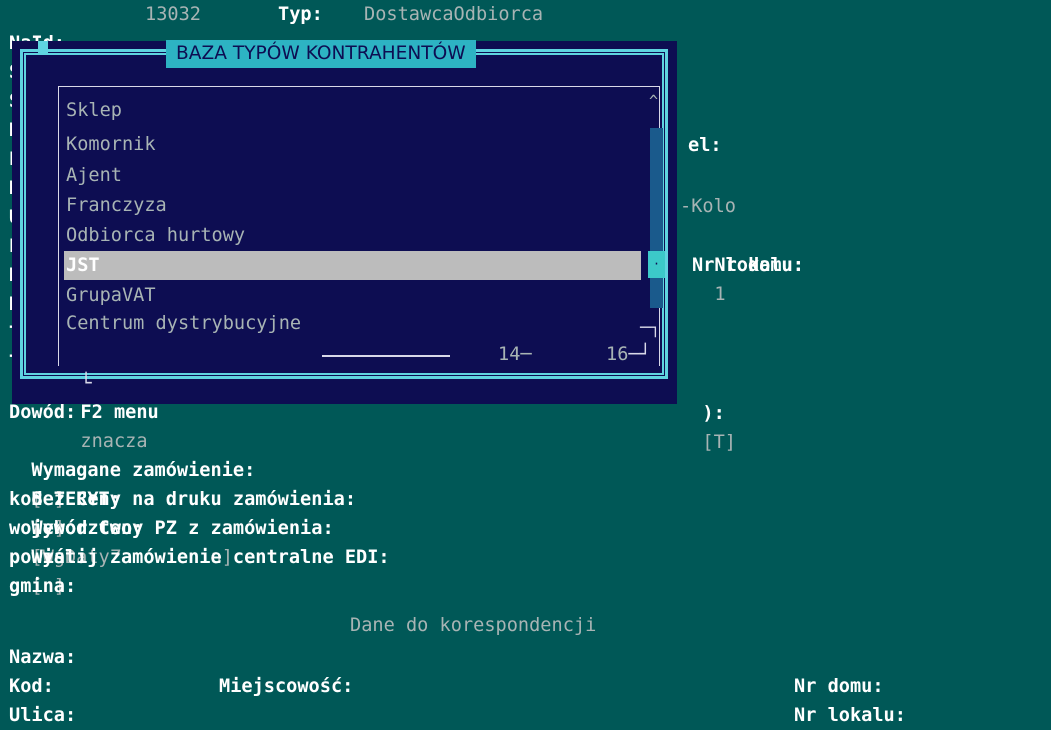 This screenshot has width=1051, height=730. What do you see at coordinates (650, 328) in the screenshot?
I see `scroll-bottom-corner-icon: ─┐` at bounding box center [650, 328].